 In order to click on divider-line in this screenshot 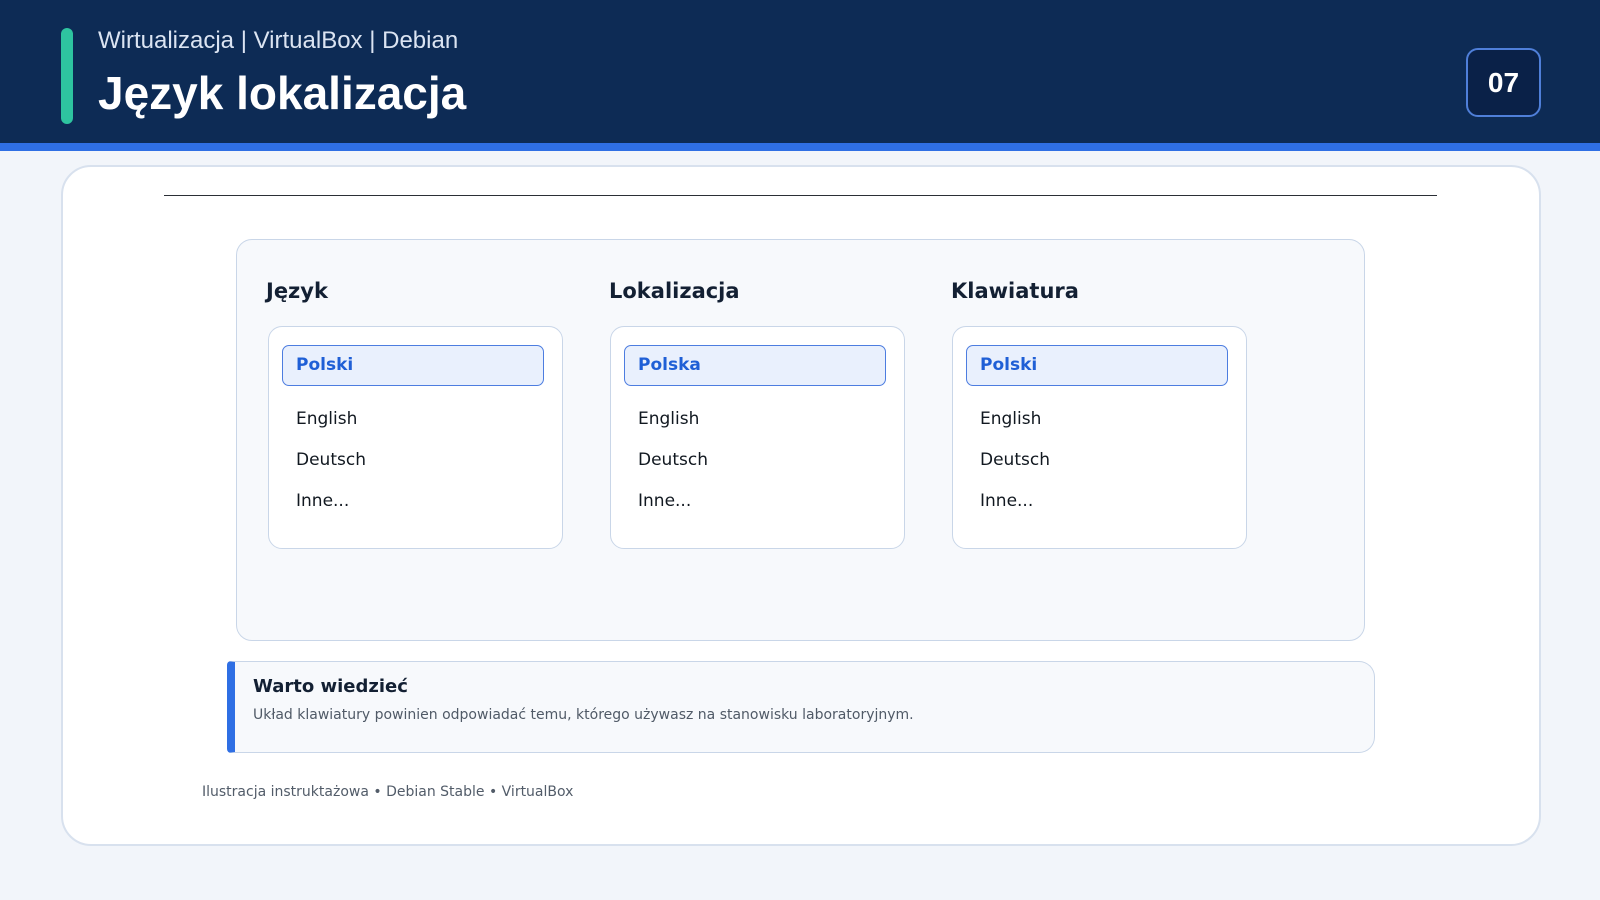, I will do `click(800, 195)`.